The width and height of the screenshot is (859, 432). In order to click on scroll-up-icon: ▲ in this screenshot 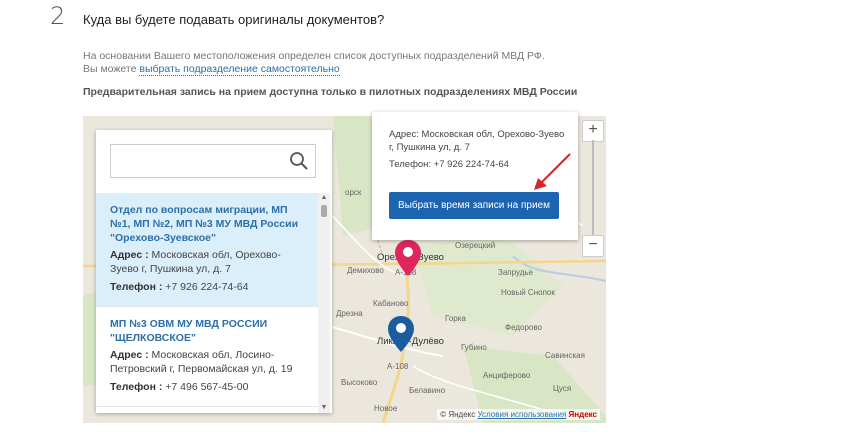, I will do `click(324, 198)`.